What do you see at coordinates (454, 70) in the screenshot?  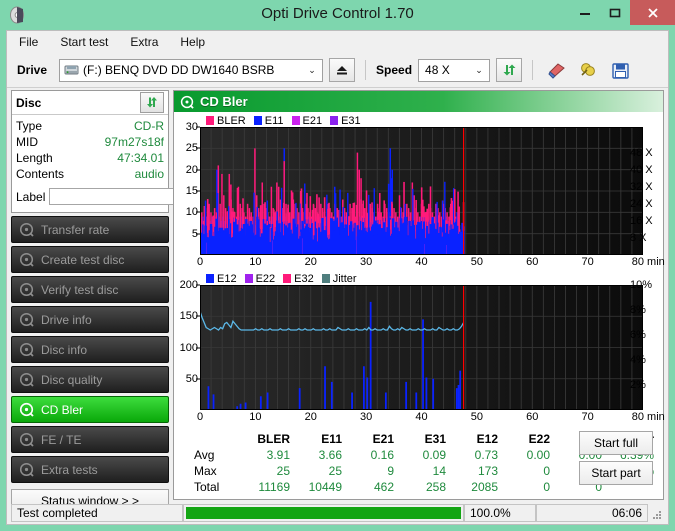 I see `speed-select: 48 X ⌄` at bounding box center [454, 70].